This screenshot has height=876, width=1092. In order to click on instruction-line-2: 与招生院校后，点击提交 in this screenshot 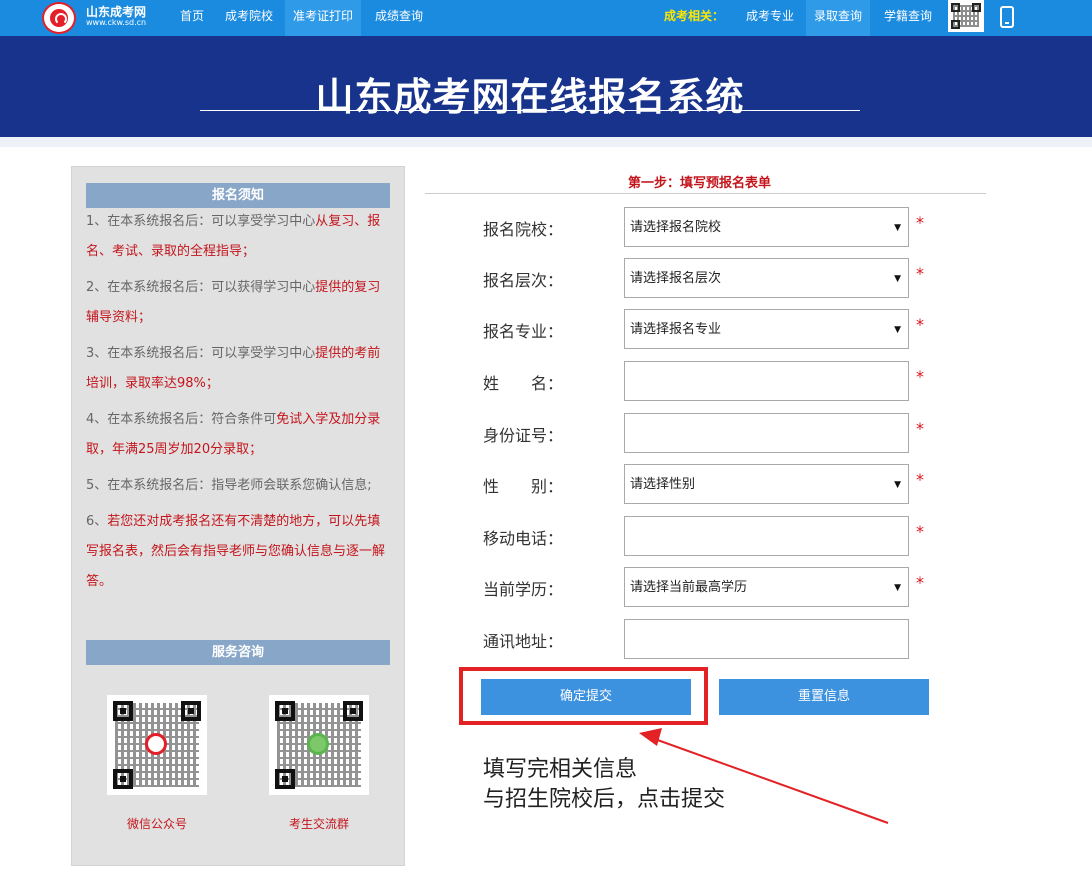, I will do `click(604, 799)`.